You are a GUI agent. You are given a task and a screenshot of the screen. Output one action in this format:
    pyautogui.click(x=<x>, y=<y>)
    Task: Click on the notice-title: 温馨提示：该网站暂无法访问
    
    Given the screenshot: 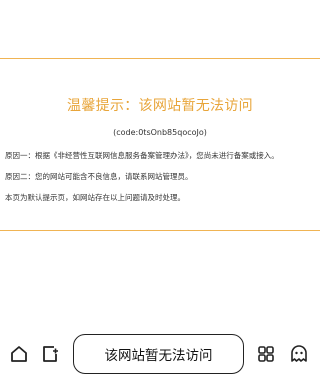 What is the action you would take?
    pyautogui.click(x=160, y=106)
    